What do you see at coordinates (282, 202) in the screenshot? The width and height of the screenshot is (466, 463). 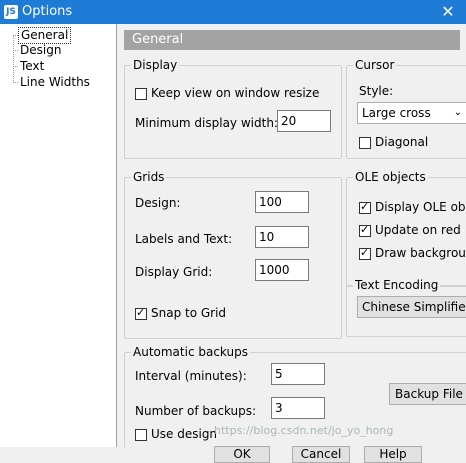 I see `grid-design-field: 100` at bounding box center [282, 202].